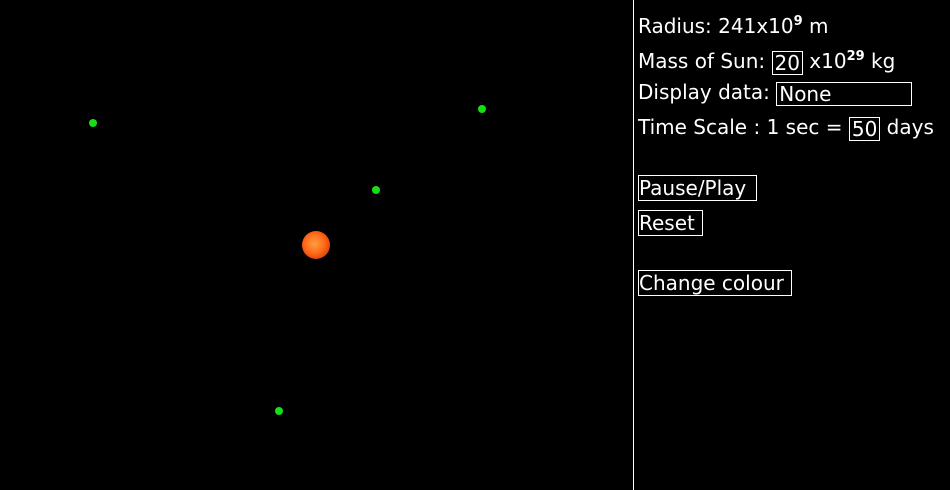  What do you see at coordinates (670, 223) in the screenshot?
I see `reset-button: Reset` at bounding box center [670, 223].